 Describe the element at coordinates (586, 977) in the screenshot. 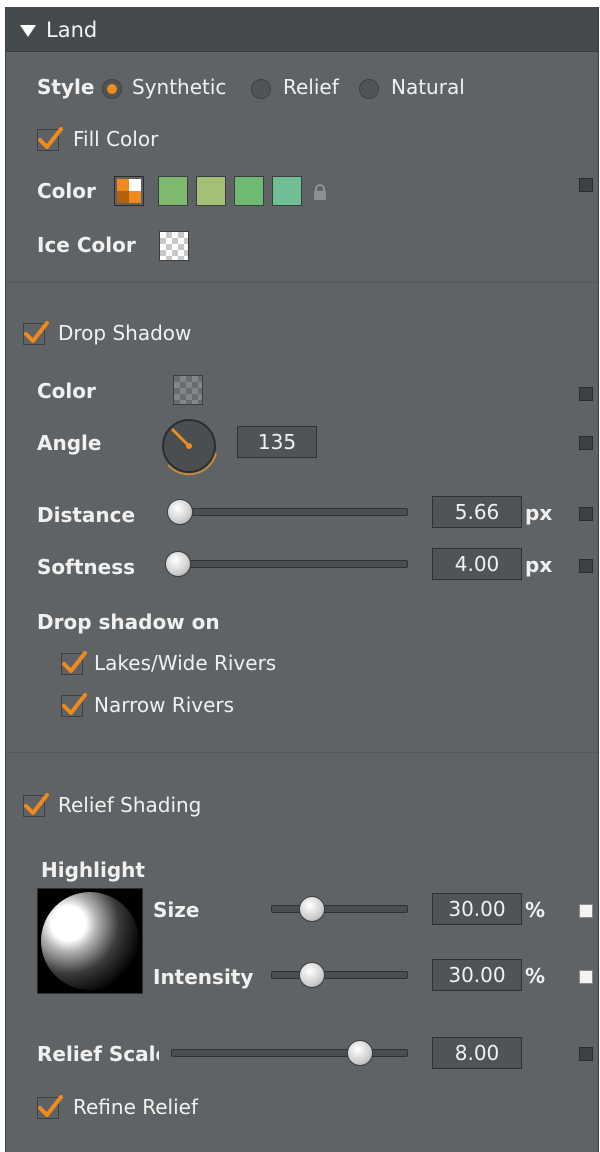

I see `intensity-keyframe-toggle` at that location.